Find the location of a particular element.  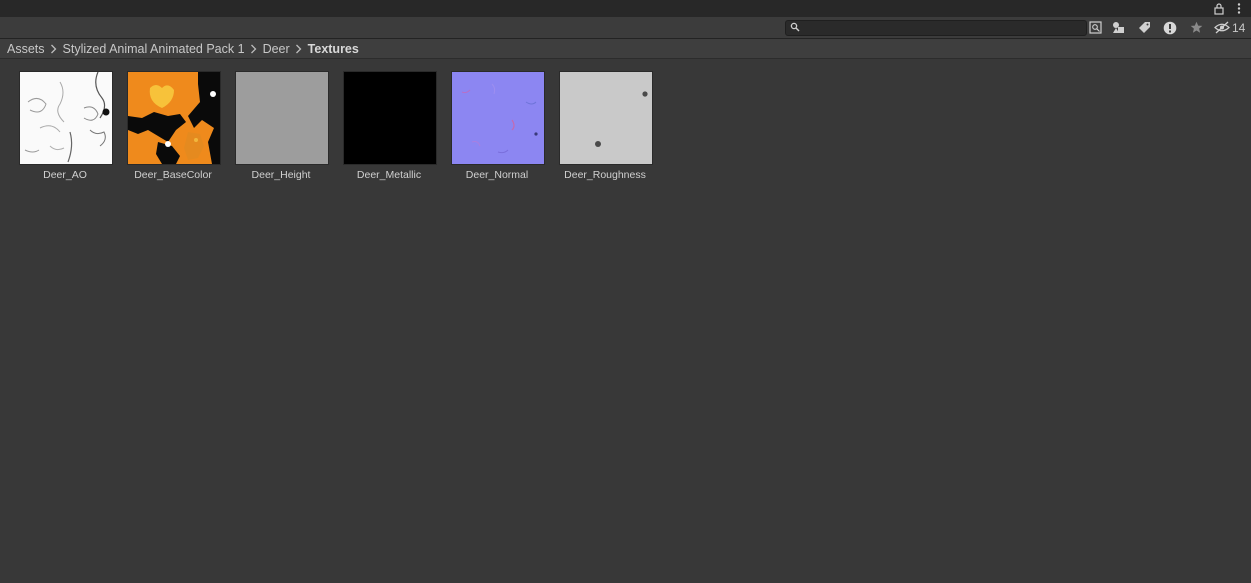

roughness-texture-thumbnail is located at coordinates (606, 118).